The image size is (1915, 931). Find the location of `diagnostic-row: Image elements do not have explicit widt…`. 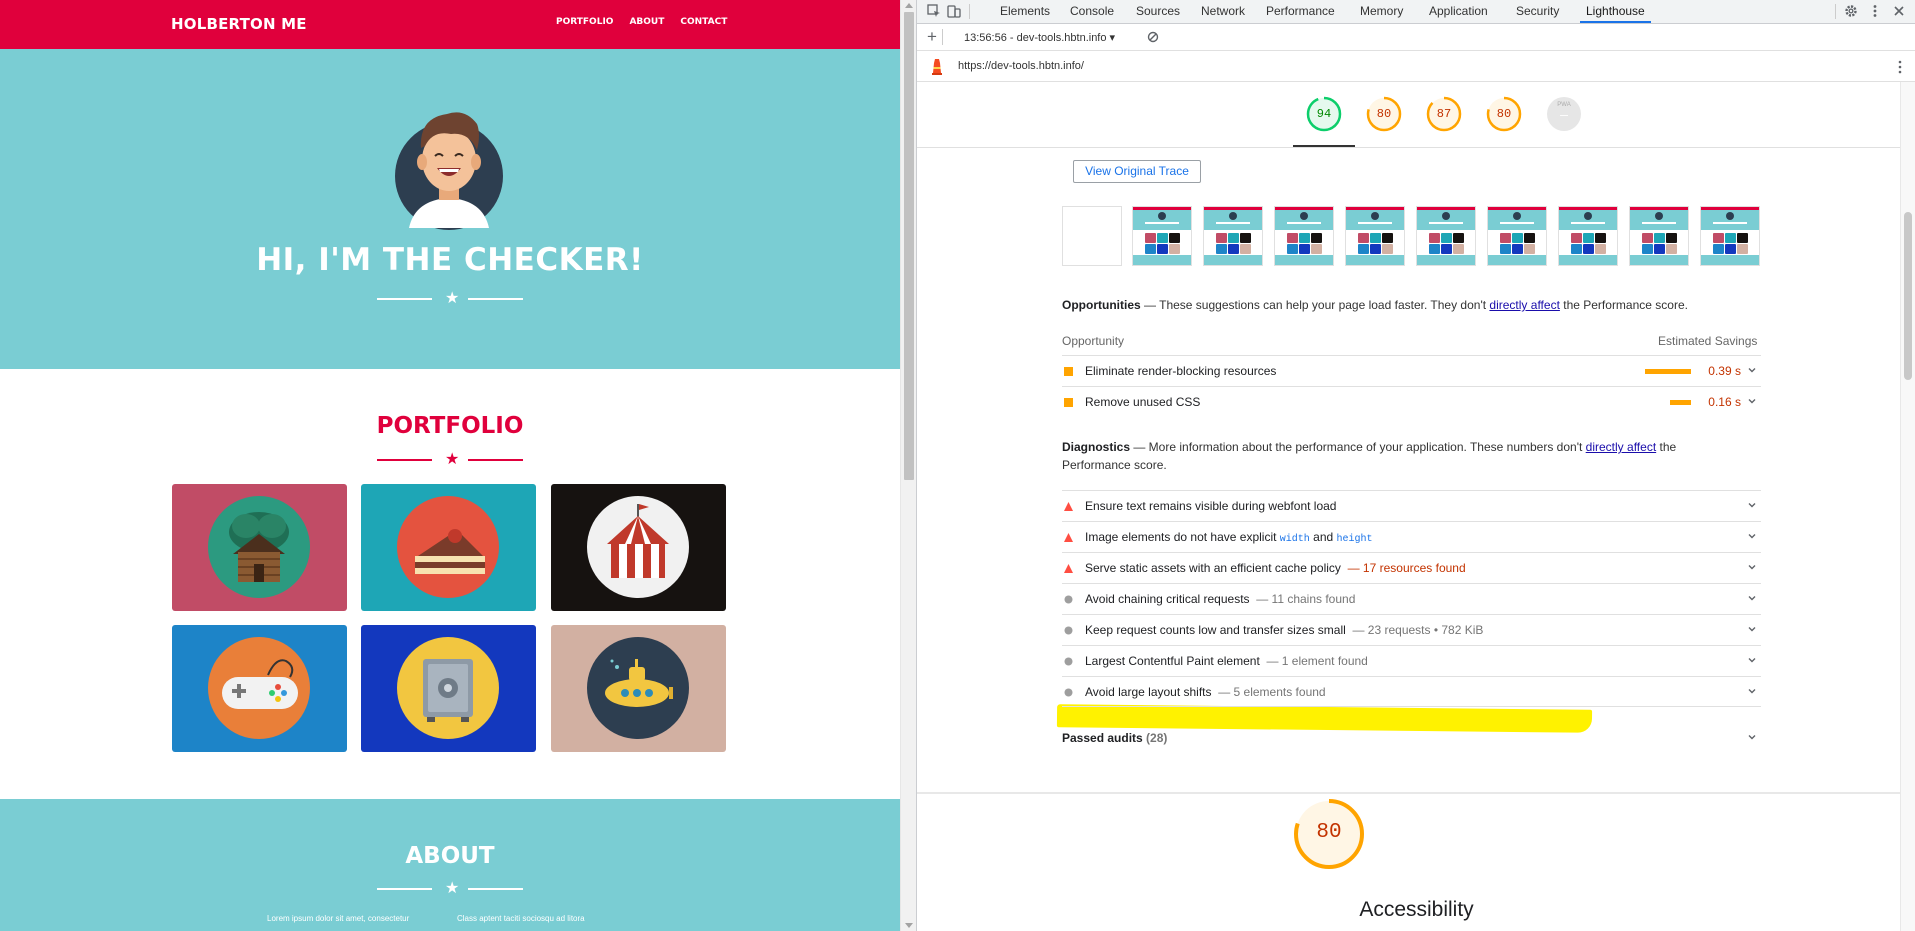

diagnostic-row: Image elements do not have explicit widt… is located at coordinates (1411, 536).